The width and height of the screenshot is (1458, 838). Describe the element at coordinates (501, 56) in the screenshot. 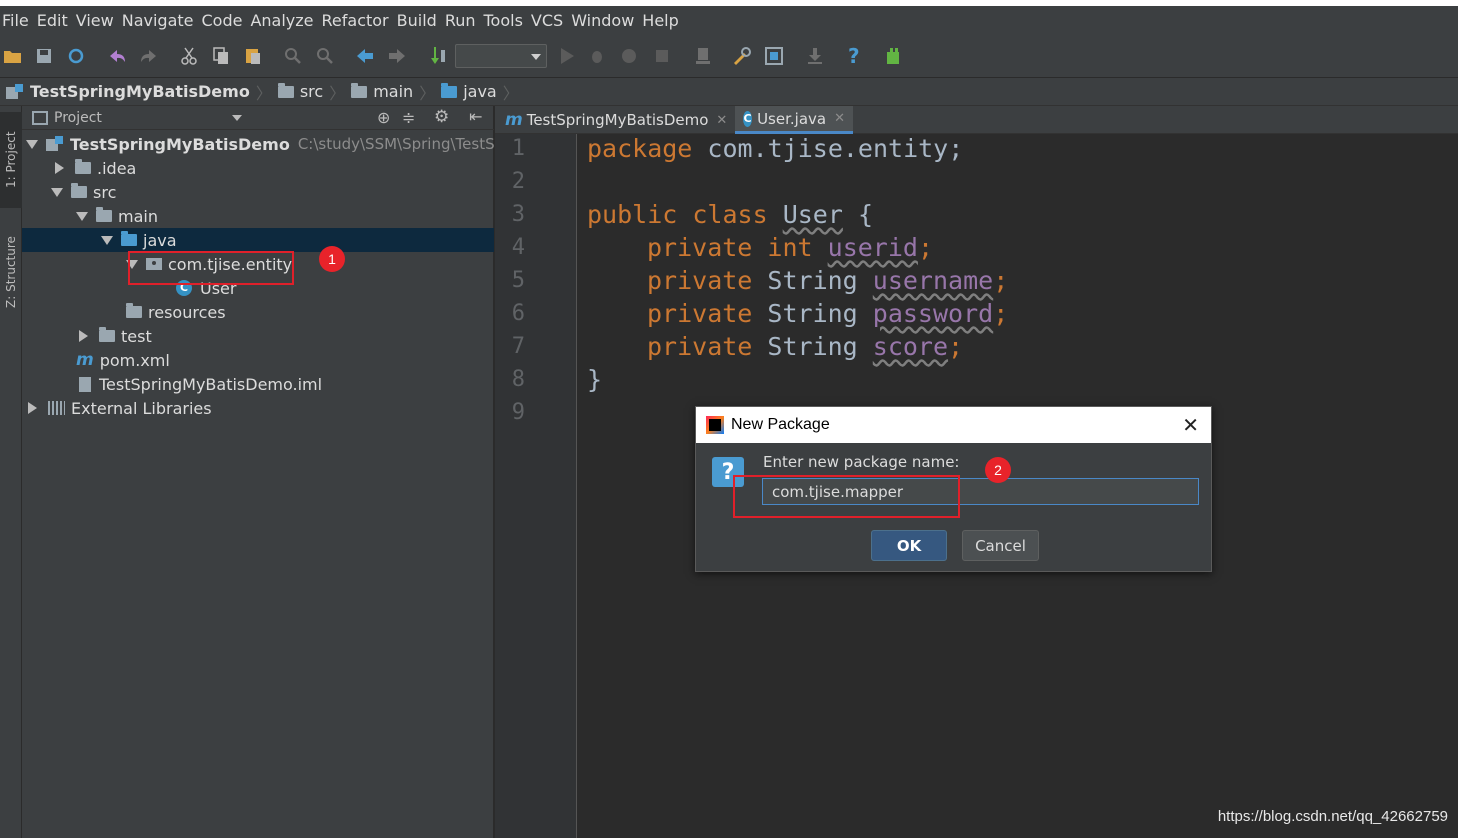

I see `run-config-select` at that location.